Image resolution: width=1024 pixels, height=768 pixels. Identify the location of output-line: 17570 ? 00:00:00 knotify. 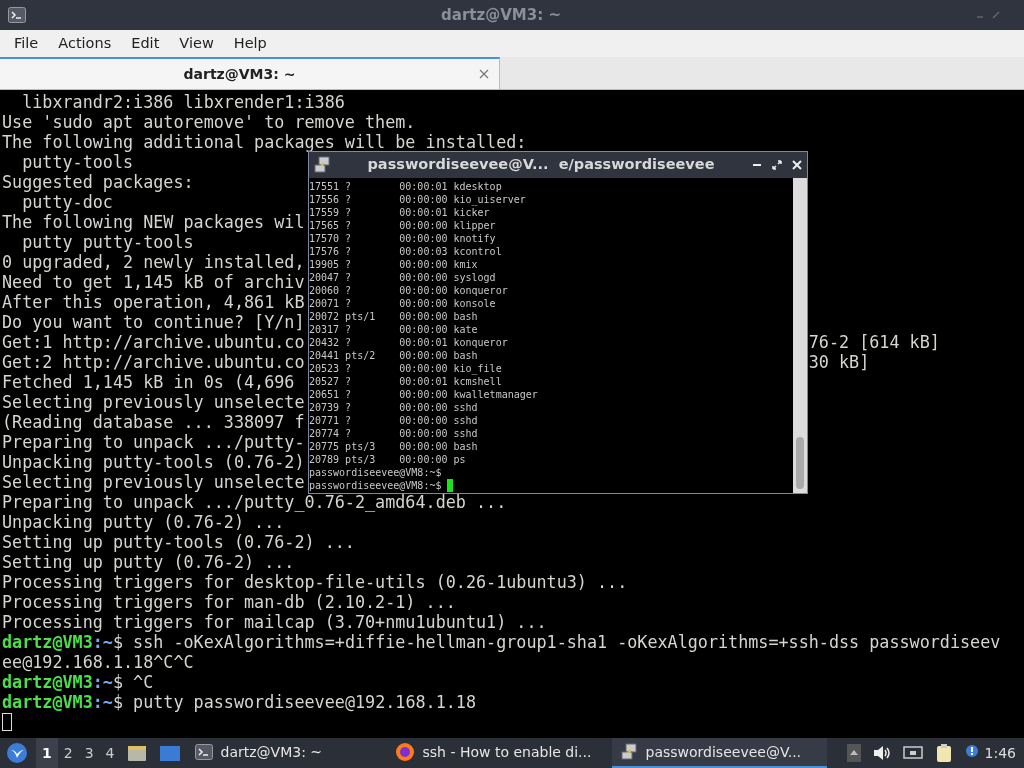
(402, 238).